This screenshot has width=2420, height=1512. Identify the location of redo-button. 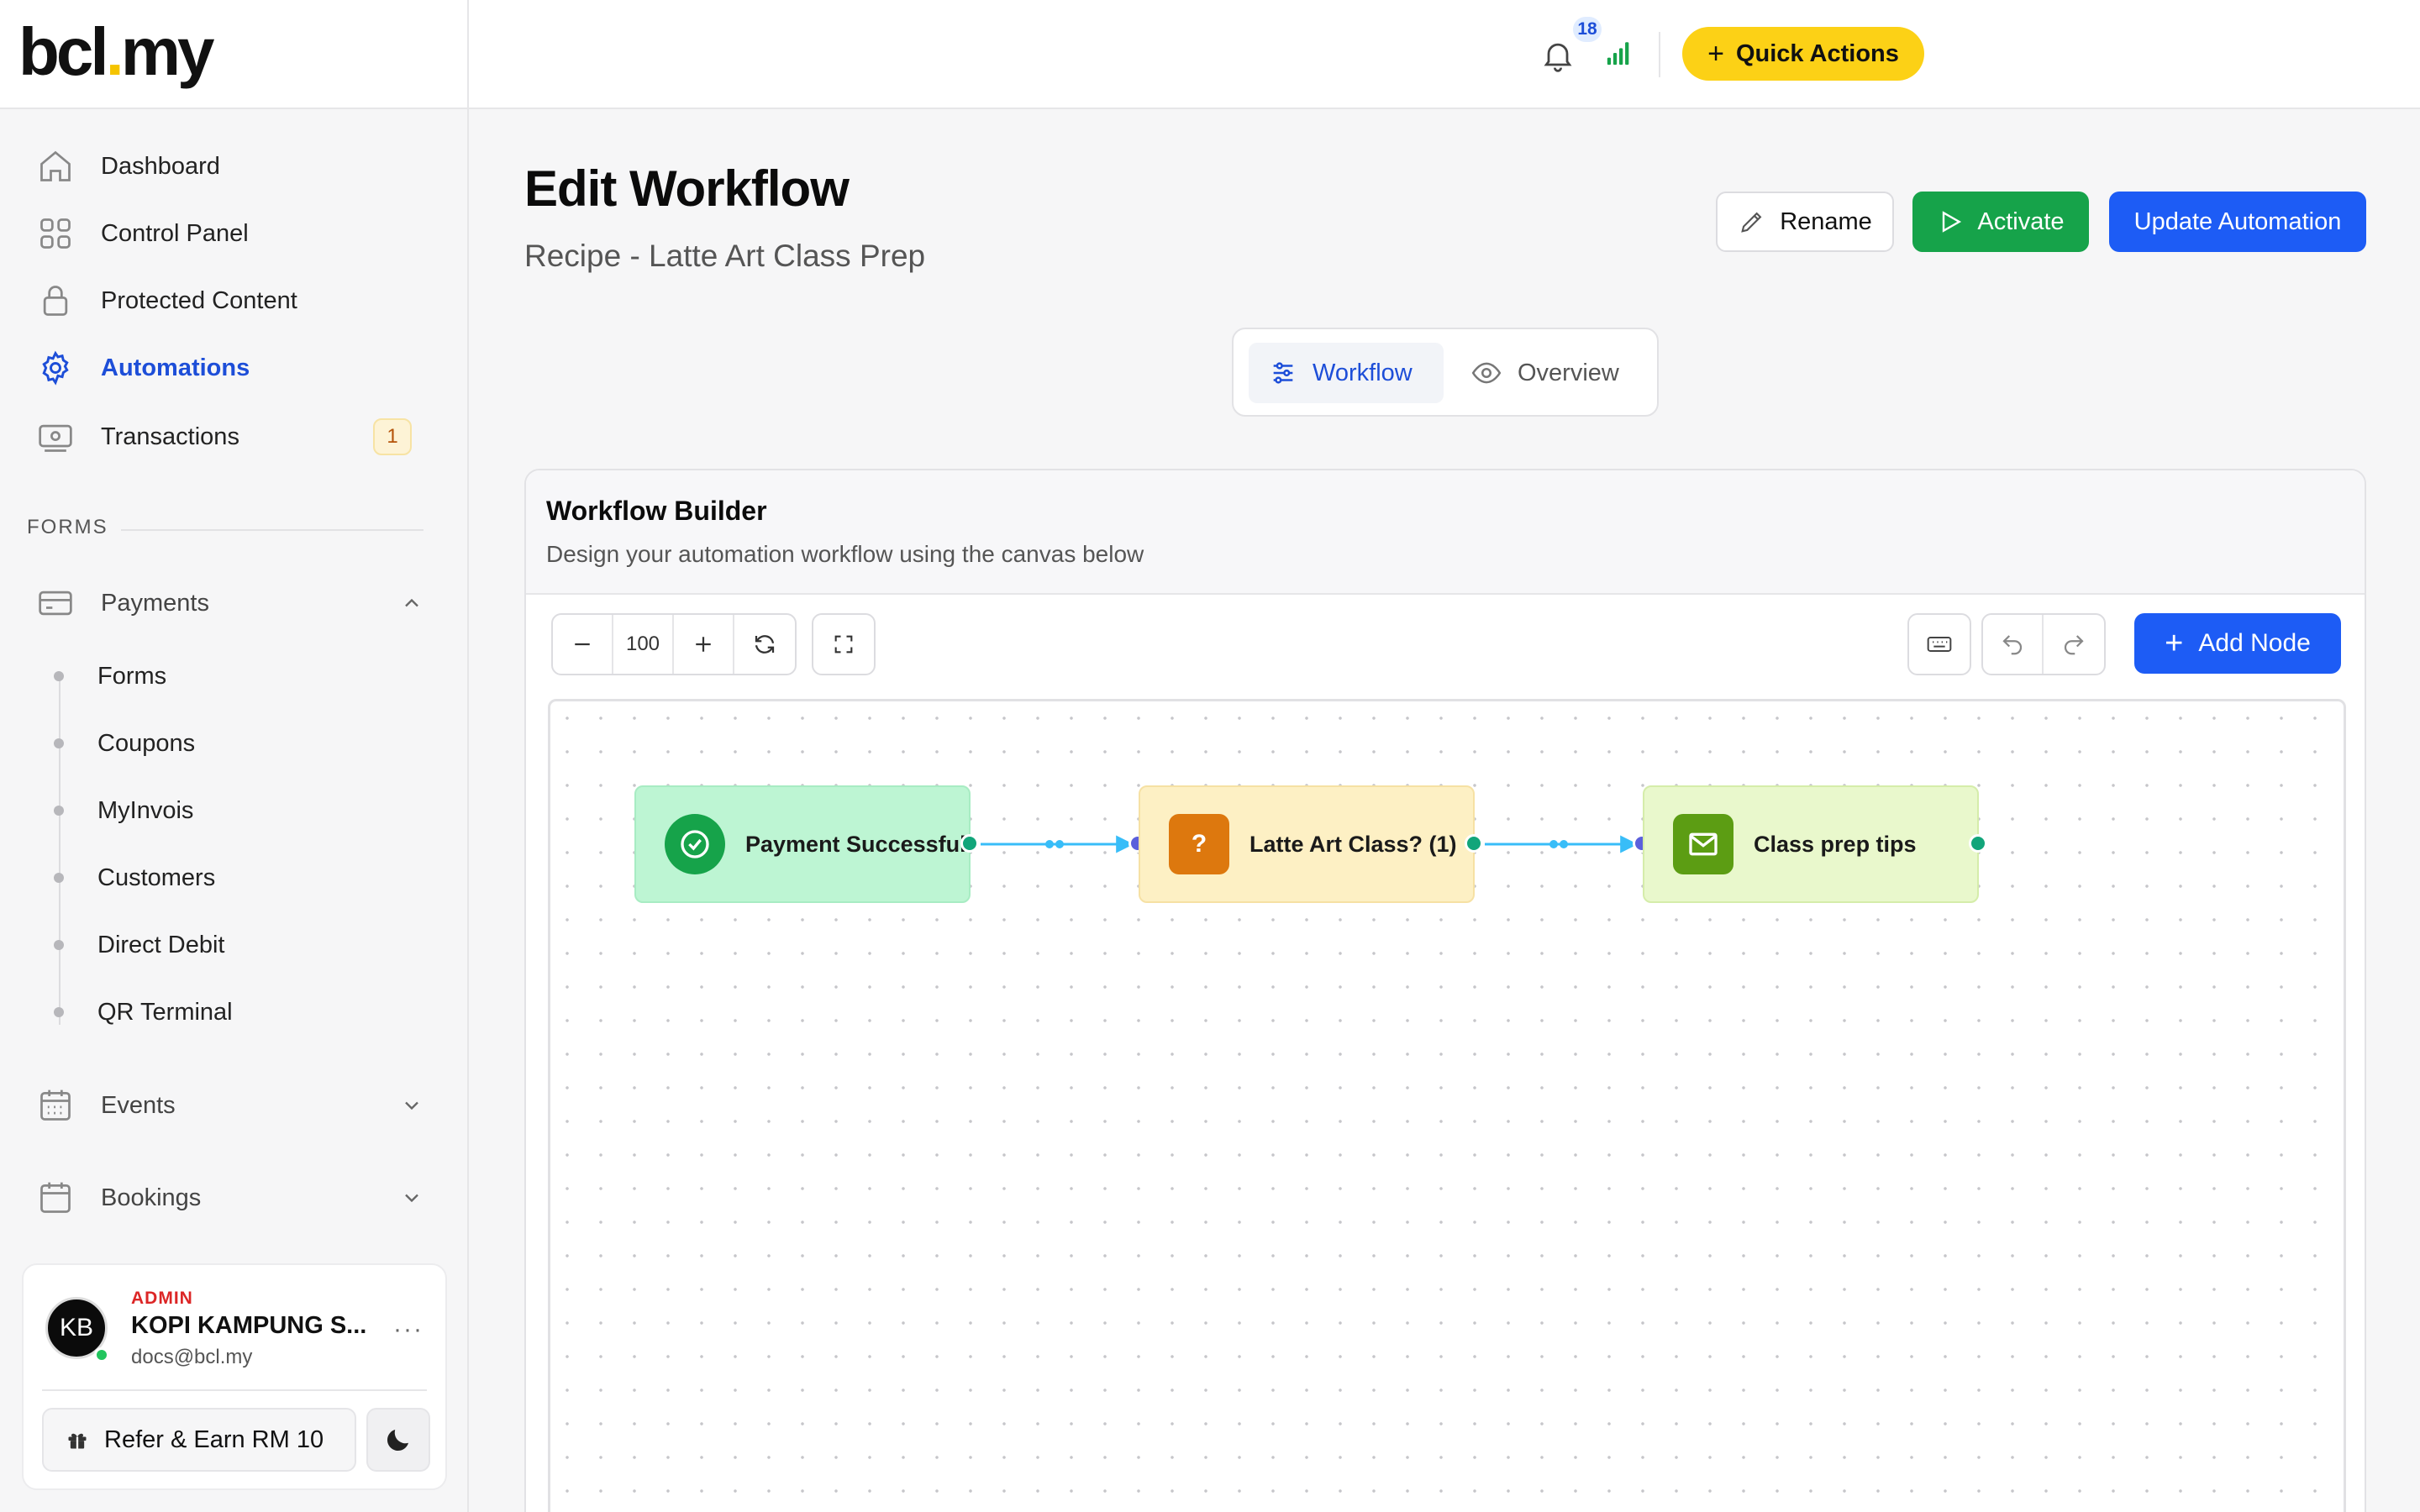
(2074, 644).